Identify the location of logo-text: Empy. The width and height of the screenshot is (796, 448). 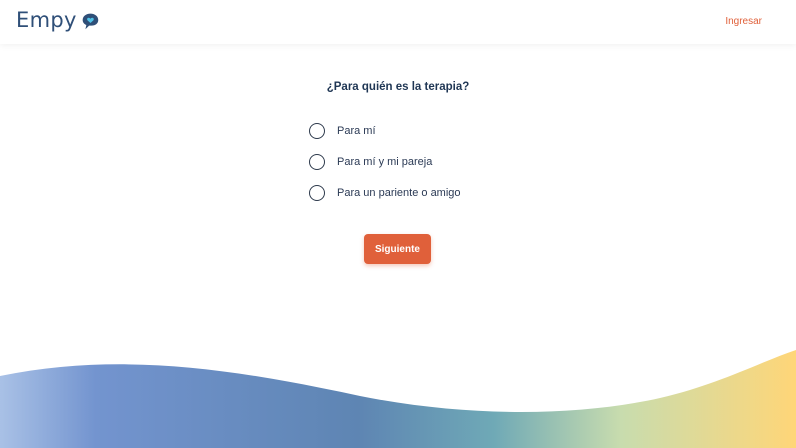
(46, 20).